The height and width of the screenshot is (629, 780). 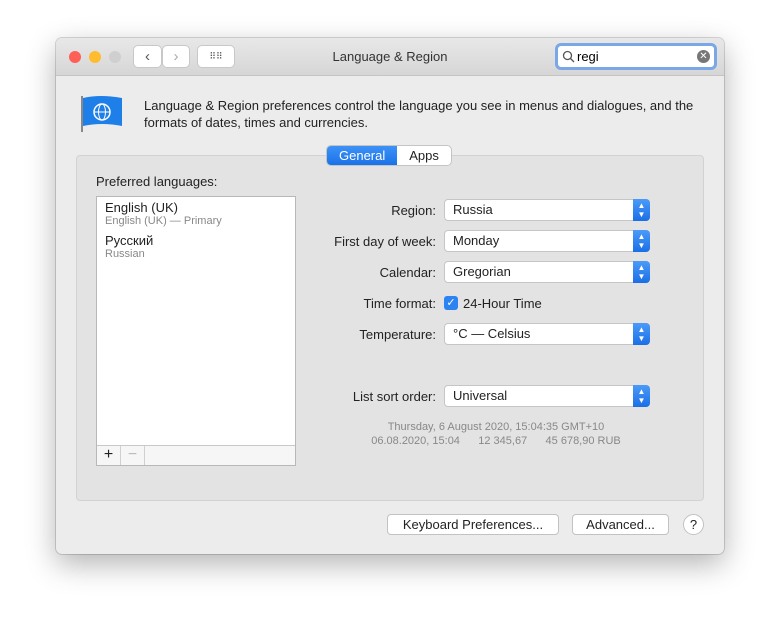 What do you see at coordinates (133, 455) in the screenshot?
I see `remove-language-button: −` at bounding box center [133, 455].